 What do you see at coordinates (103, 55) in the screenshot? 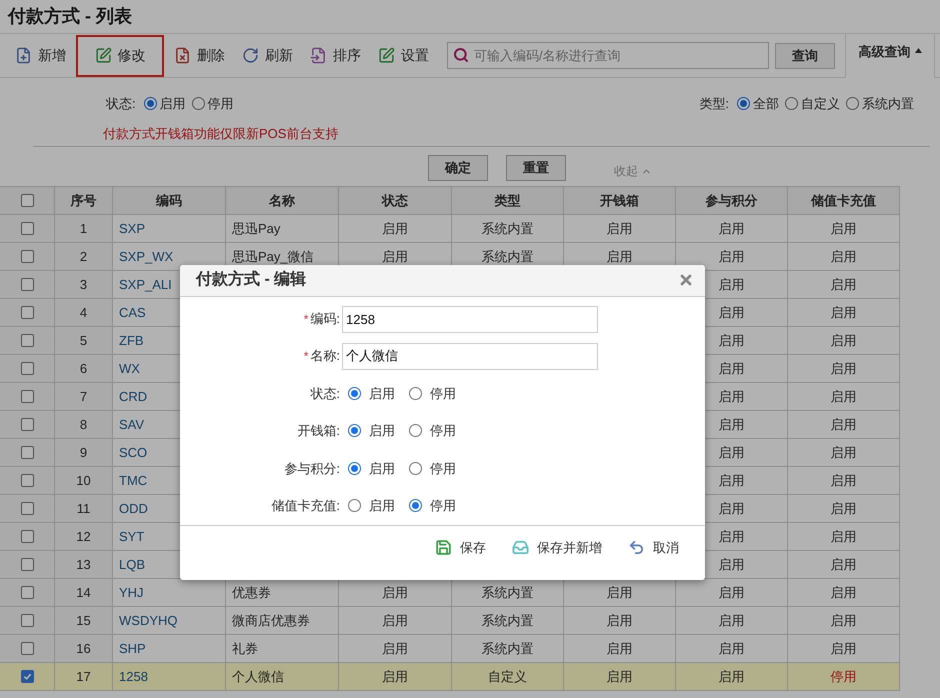
I see `edit-icon` at bounding box center [103, 55].